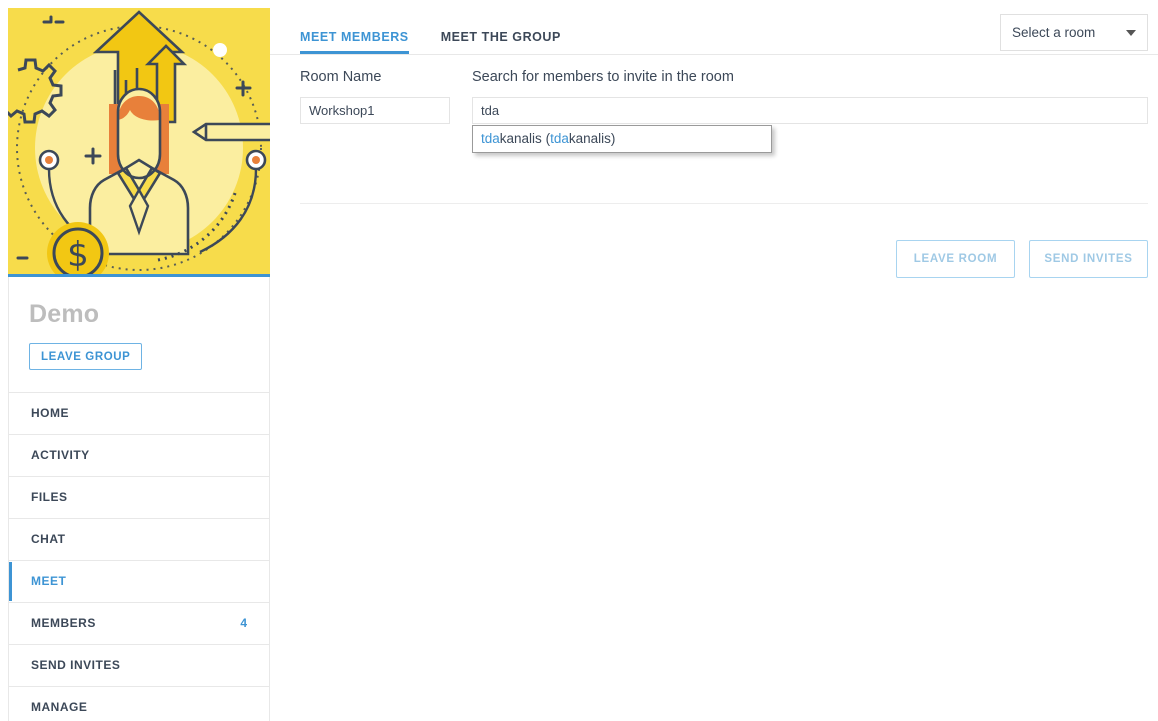  Describe the element at coordinates (361, 27) in the screenshot. I see `tab-meet-members: MEET MEMBERS` at that location.